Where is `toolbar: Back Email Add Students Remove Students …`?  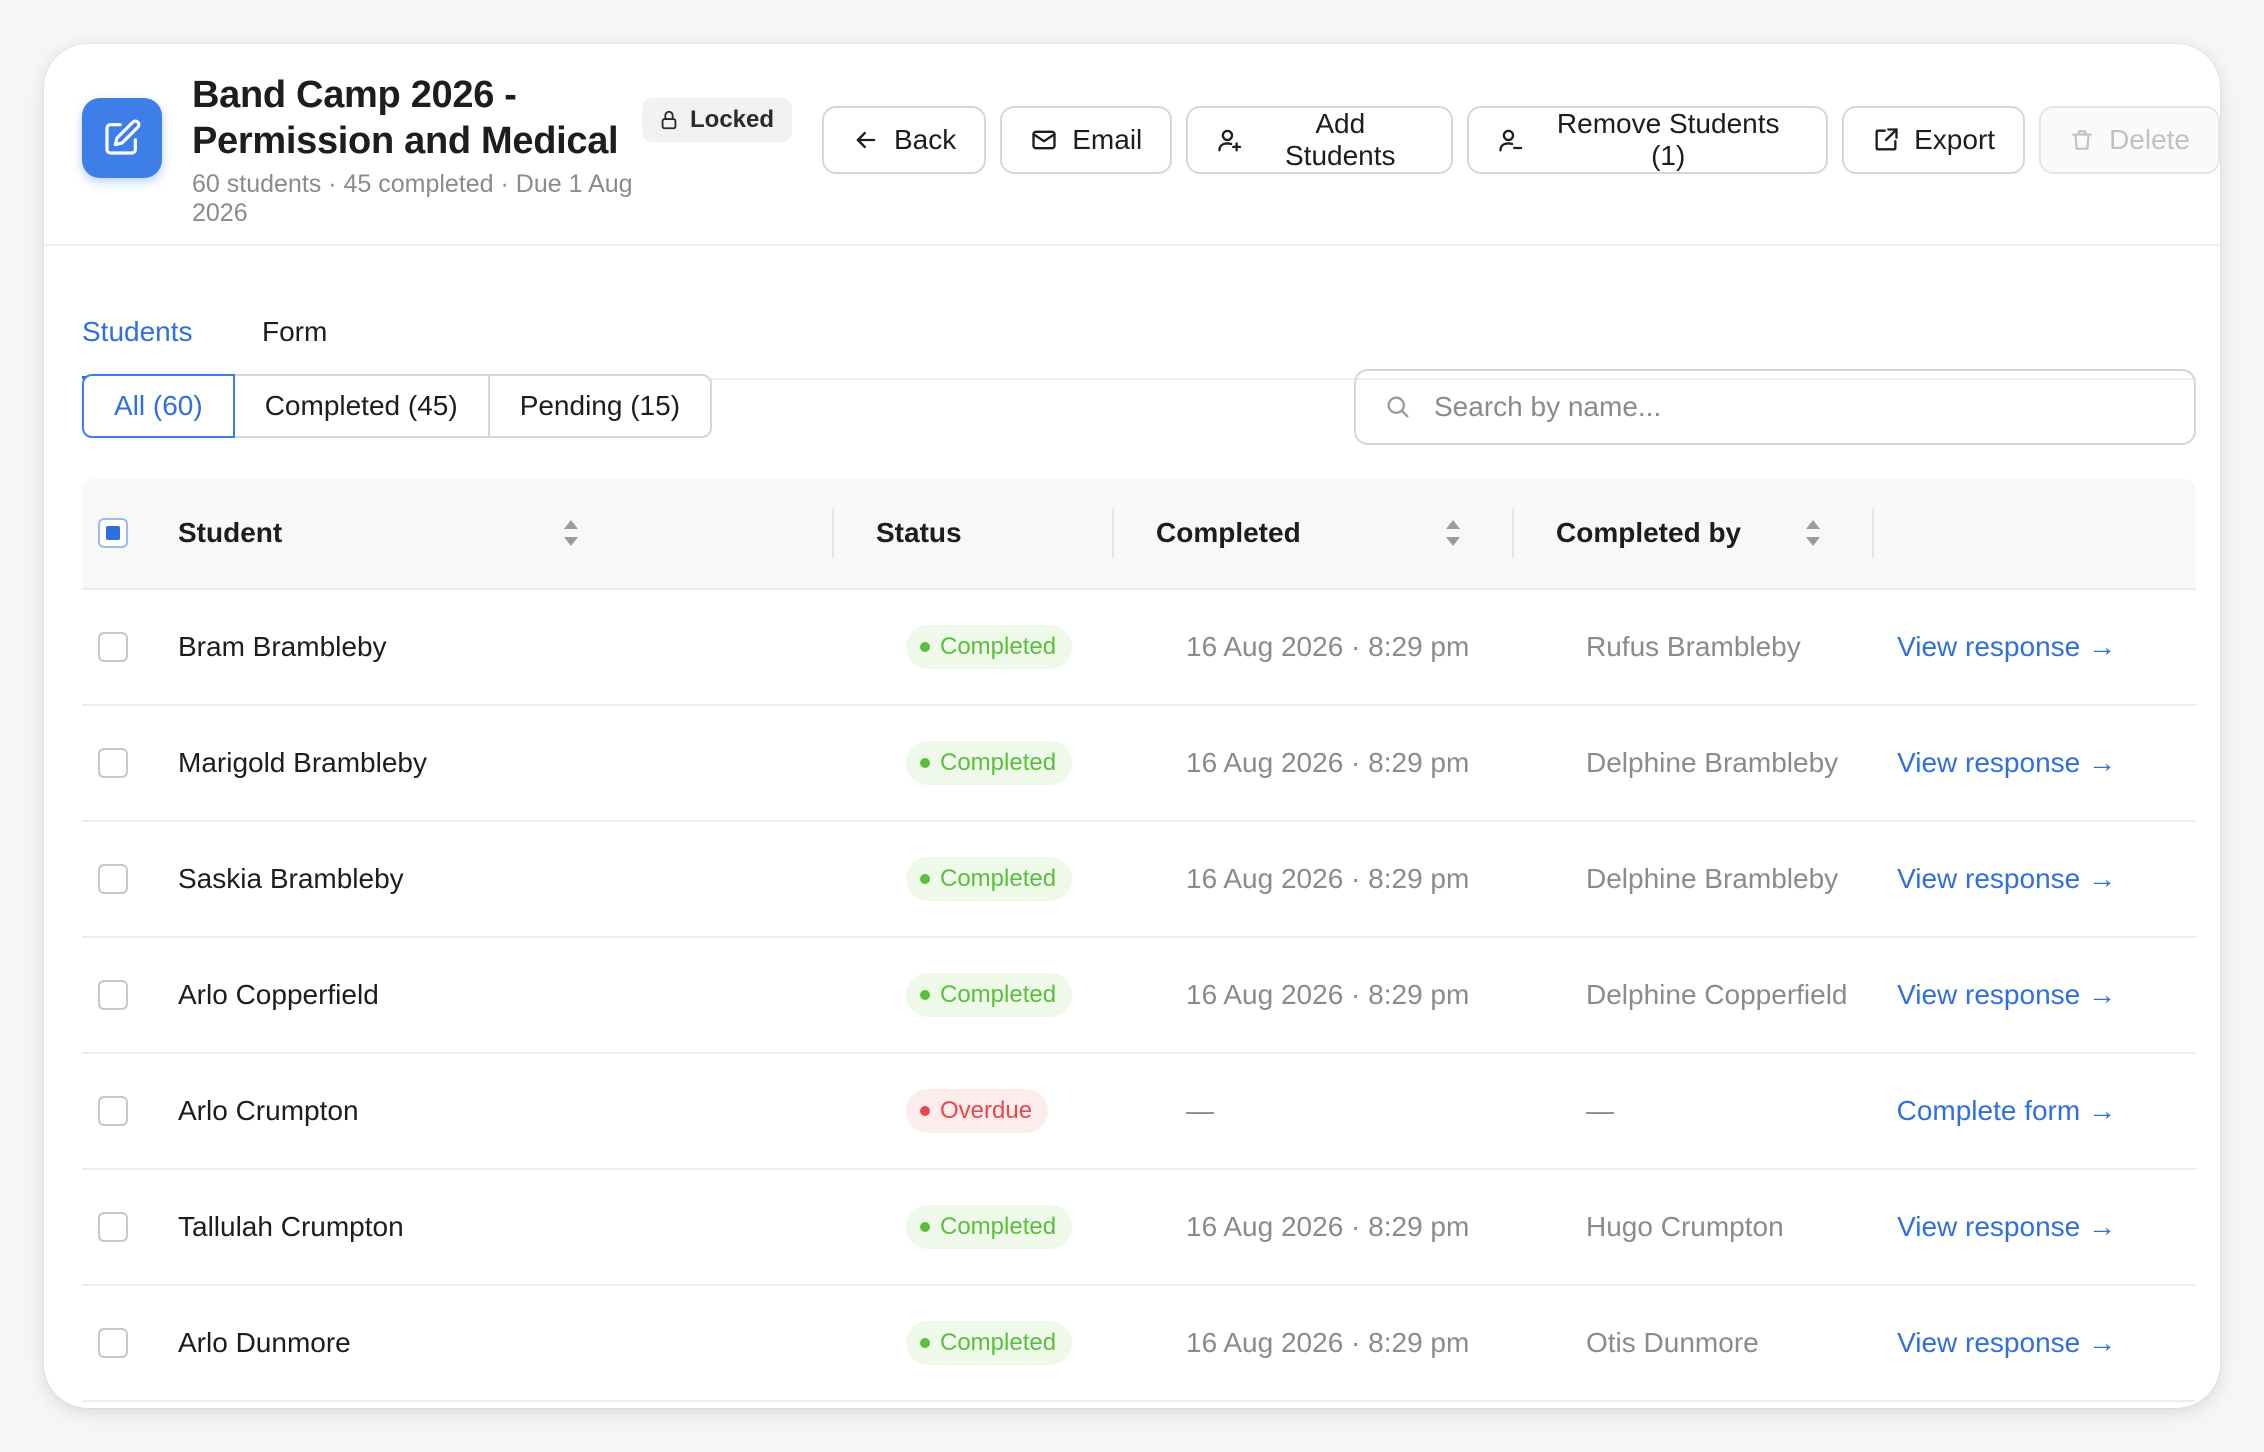
toolbar: Back Email Add Students Remove Students … is located at coordinates (1521, 140).